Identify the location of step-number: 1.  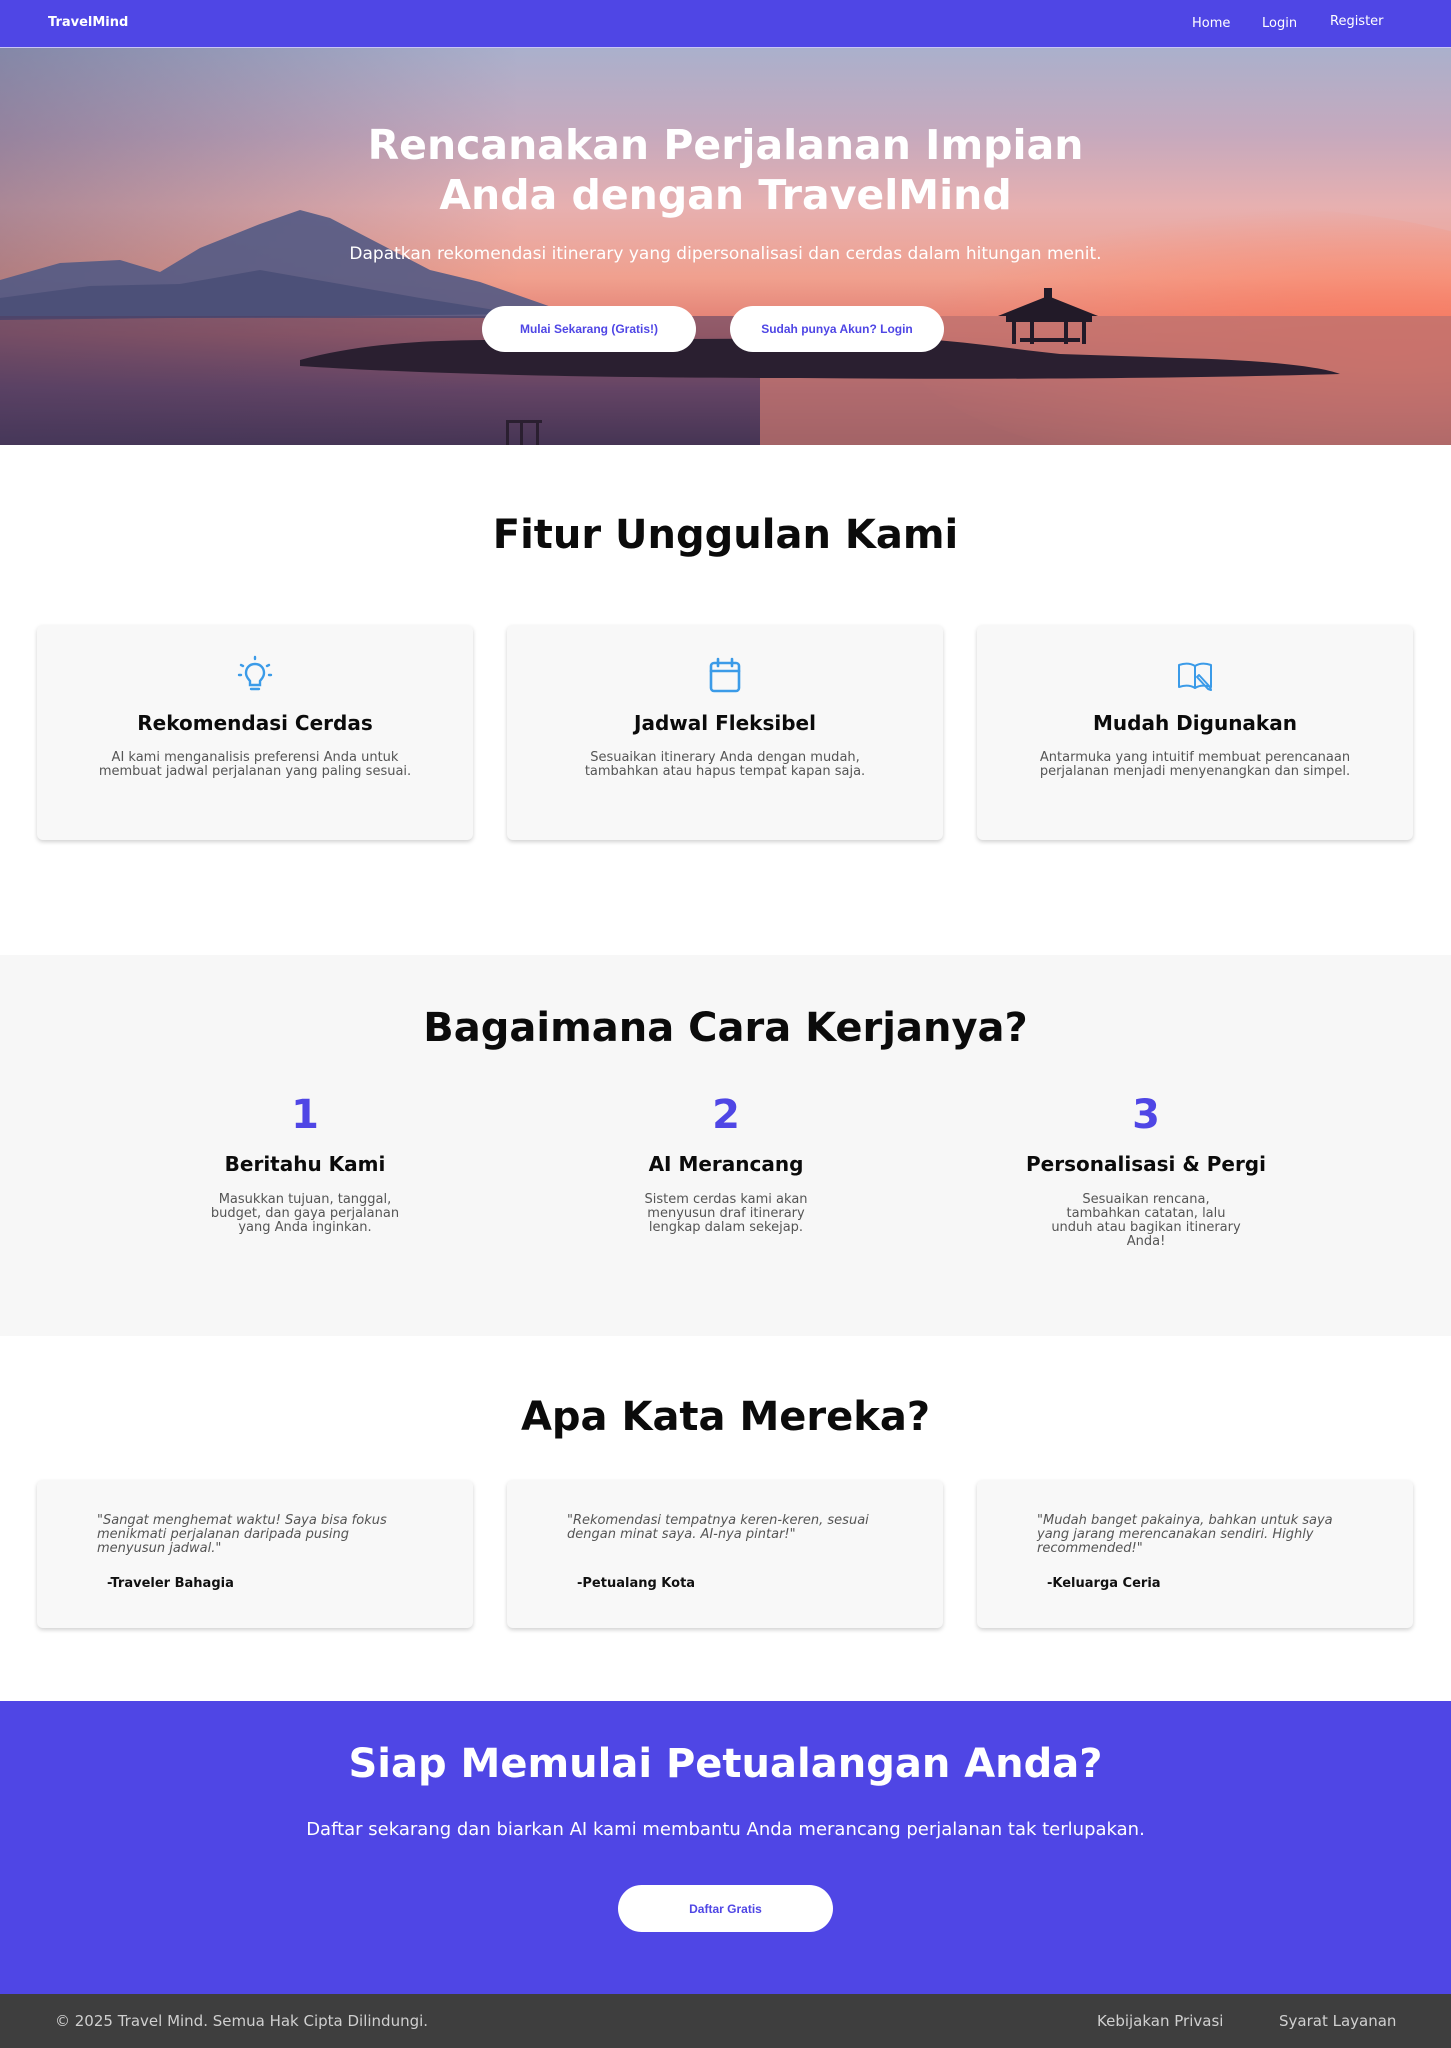
(305, 1115).